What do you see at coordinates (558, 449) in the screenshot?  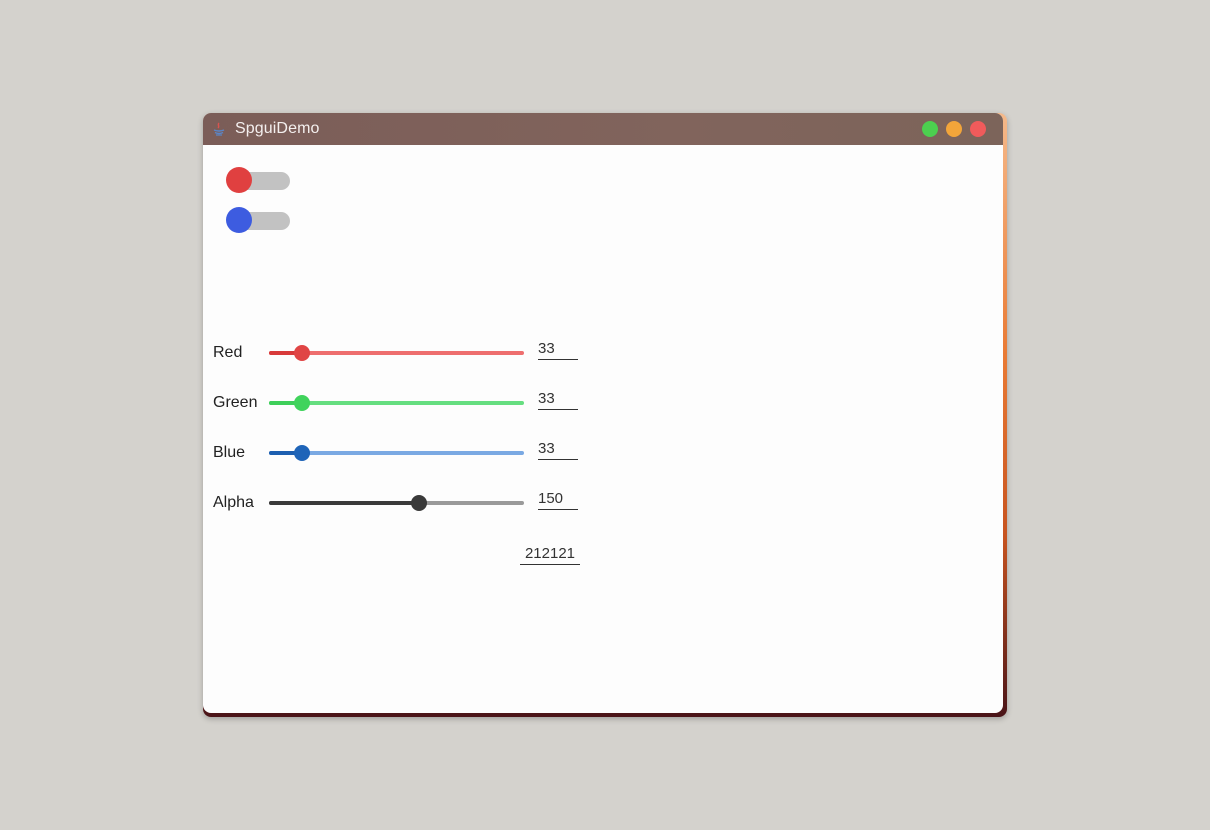 I see `blue-value-input` at bounding box center [558, 449].